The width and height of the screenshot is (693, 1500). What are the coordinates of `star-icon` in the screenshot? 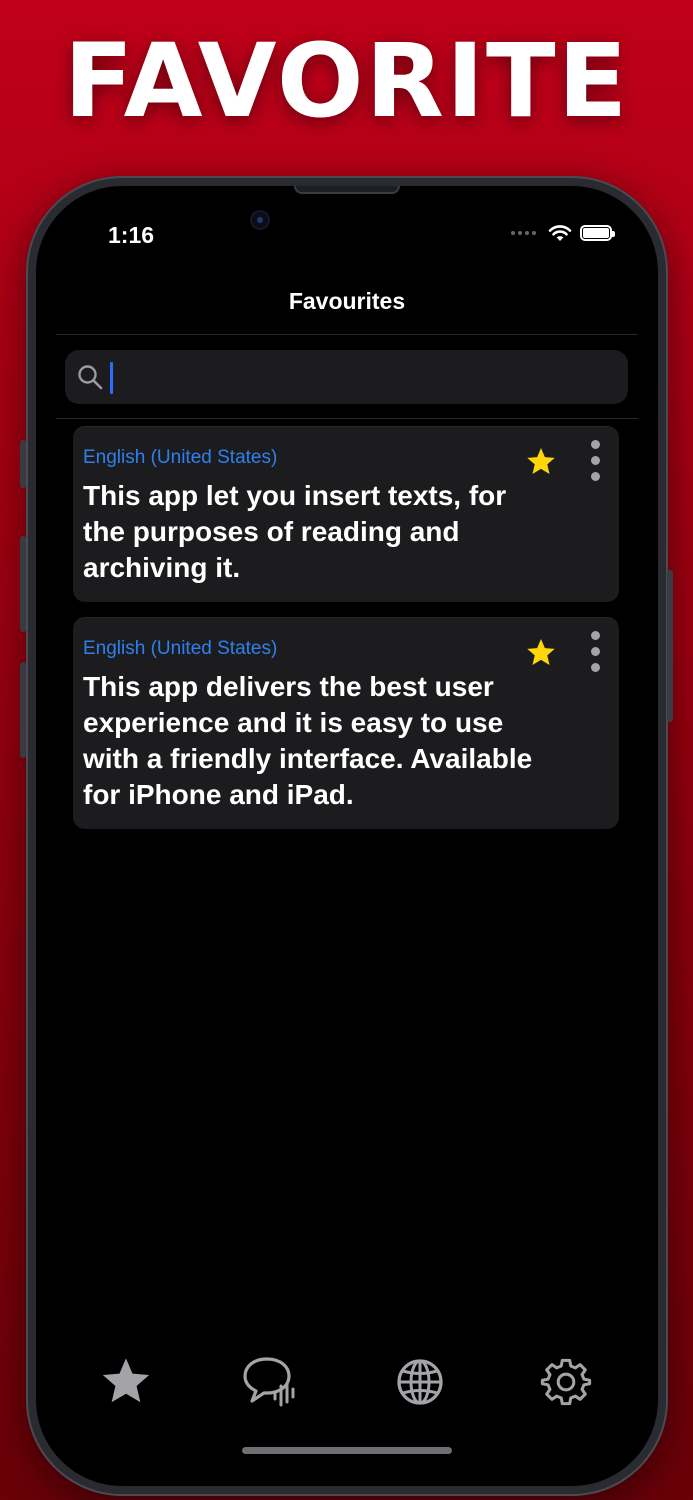 It's located at (126, 1380).